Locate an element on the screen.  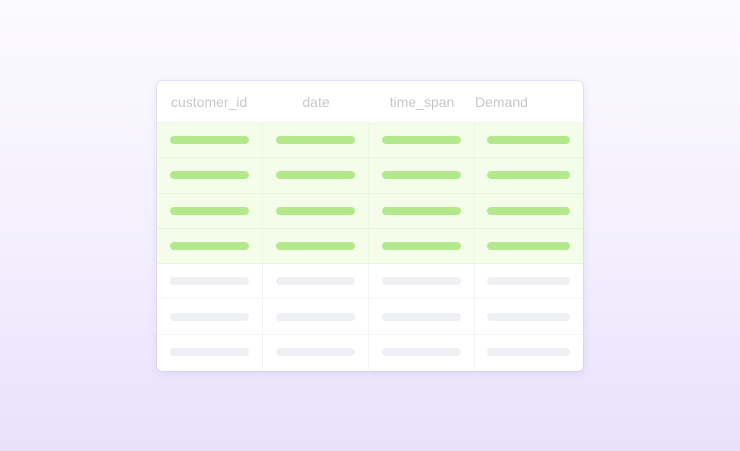
column-header-customer-id: customer_id is located at coordinates (210, 102).